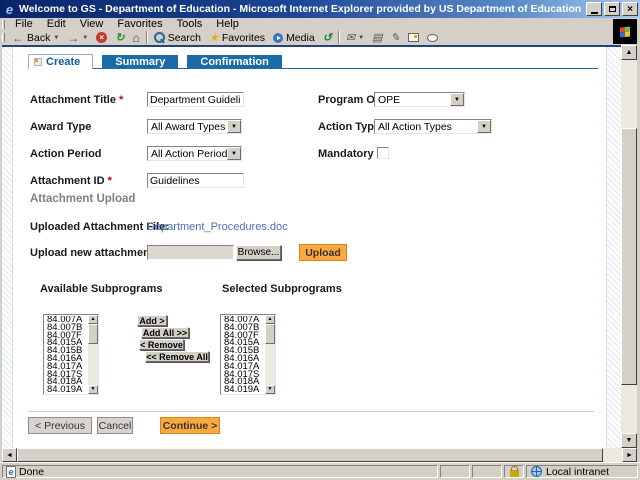 The image size is (640, 480). Describe the element at coordinates (349, 127) in the screenshot. I see `action-type-label: Action Type` at that location.